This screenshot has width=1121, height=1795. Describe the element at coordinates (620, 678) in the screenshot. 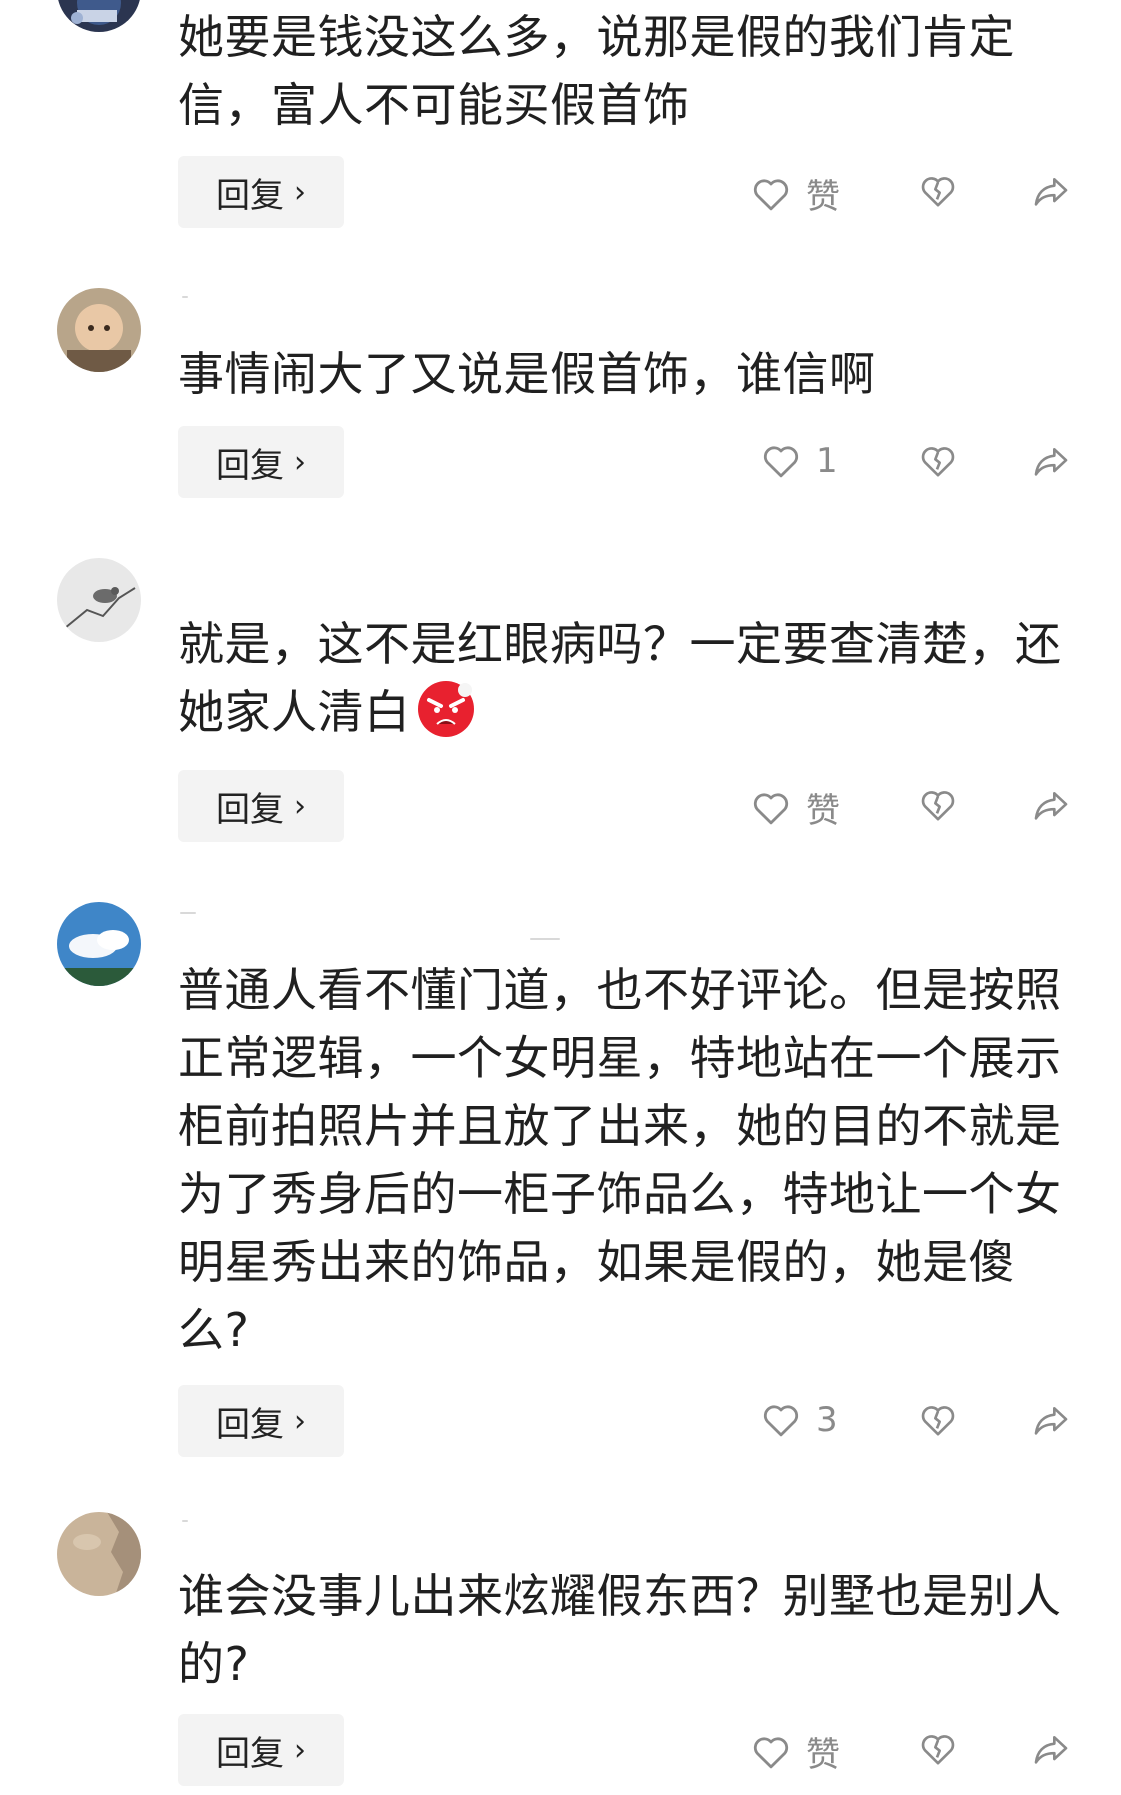

I see `comment-text-content: 就是，这不是红眼病吗？一定要查清楚，还她家人清白` at that location.